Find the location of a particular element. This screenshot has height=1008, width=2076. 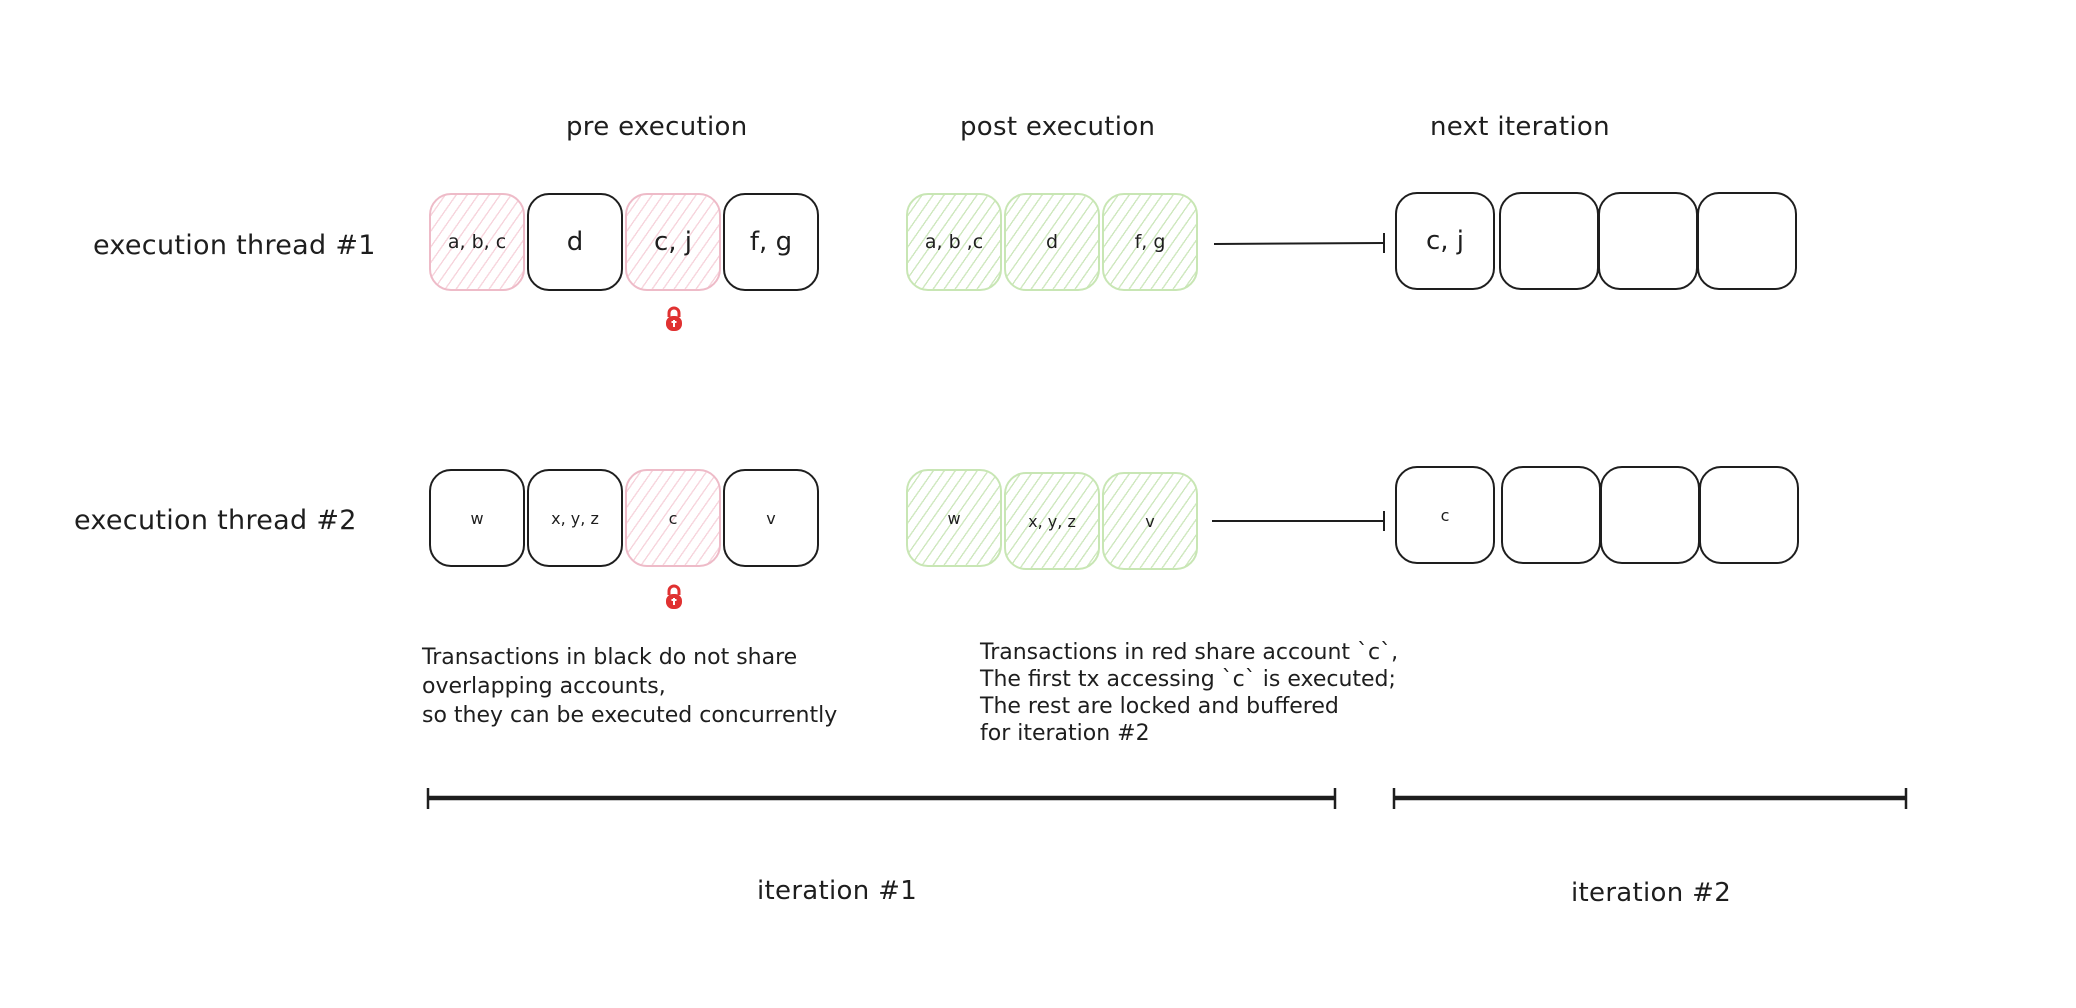

note-line: for iteration #2 is located at coordinates (1065, 733).